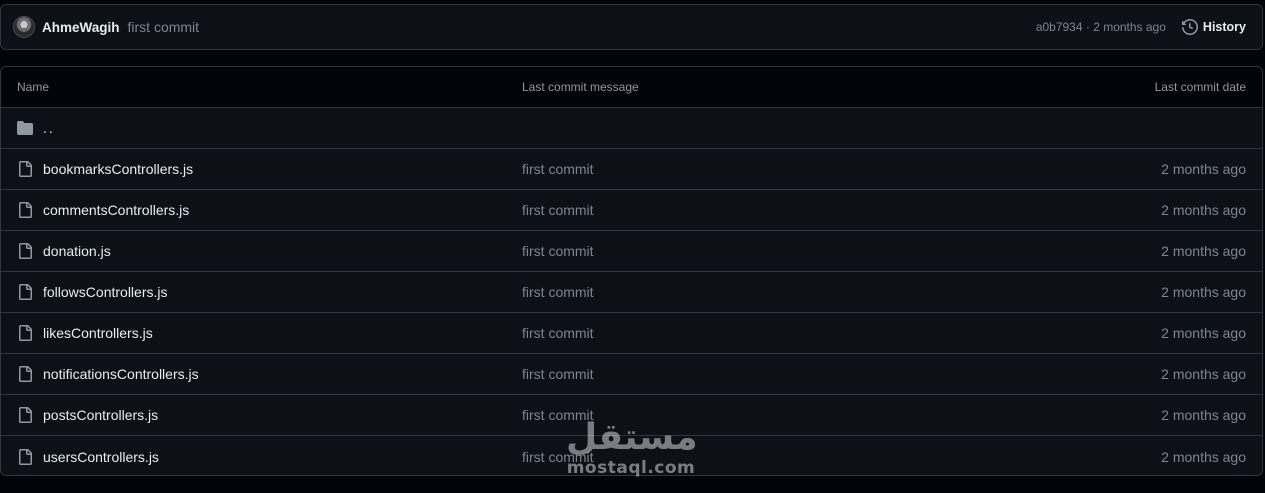 The width and height of the screenshot is (1265, 493). What do you see at coordinates (100, 415) in the screenshot?
I see `file-link: postsControllers.js` at bounding box center [100, 415].